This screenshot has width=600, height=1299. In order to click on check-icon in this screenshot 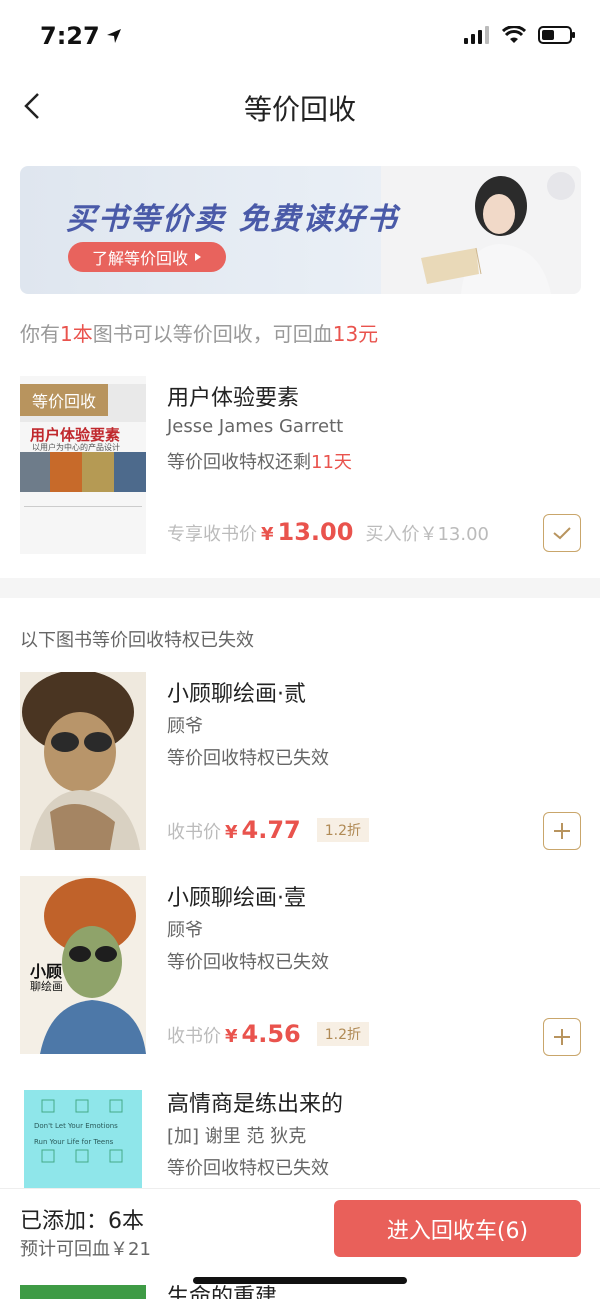, I will do `click(562, 533)`.